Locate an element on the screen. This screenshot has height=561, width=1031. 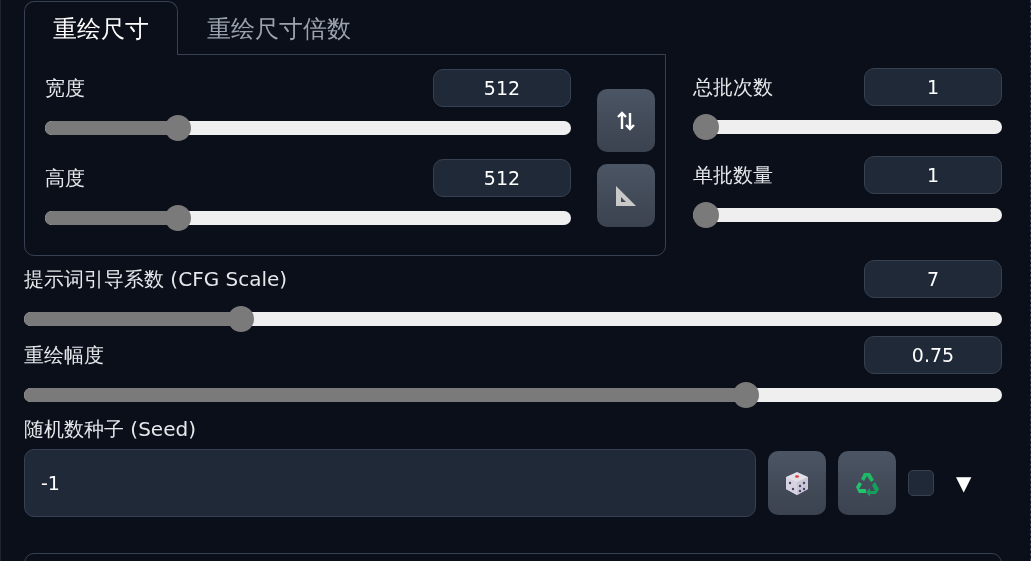
dice-icon is located at coordinates (797, 483).